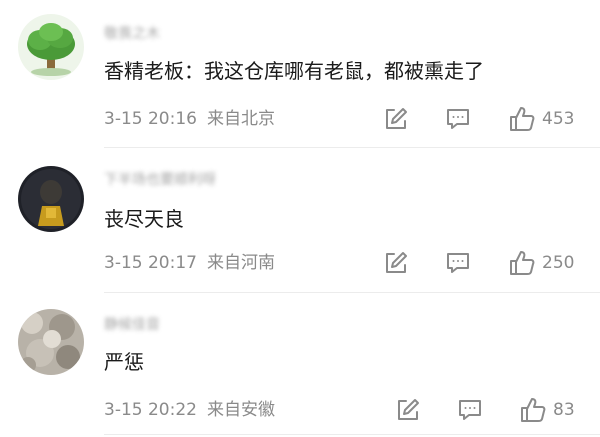  Describe the element at coordinates (541, 263) in the screenshot. I see `like-button: 250` at that location.